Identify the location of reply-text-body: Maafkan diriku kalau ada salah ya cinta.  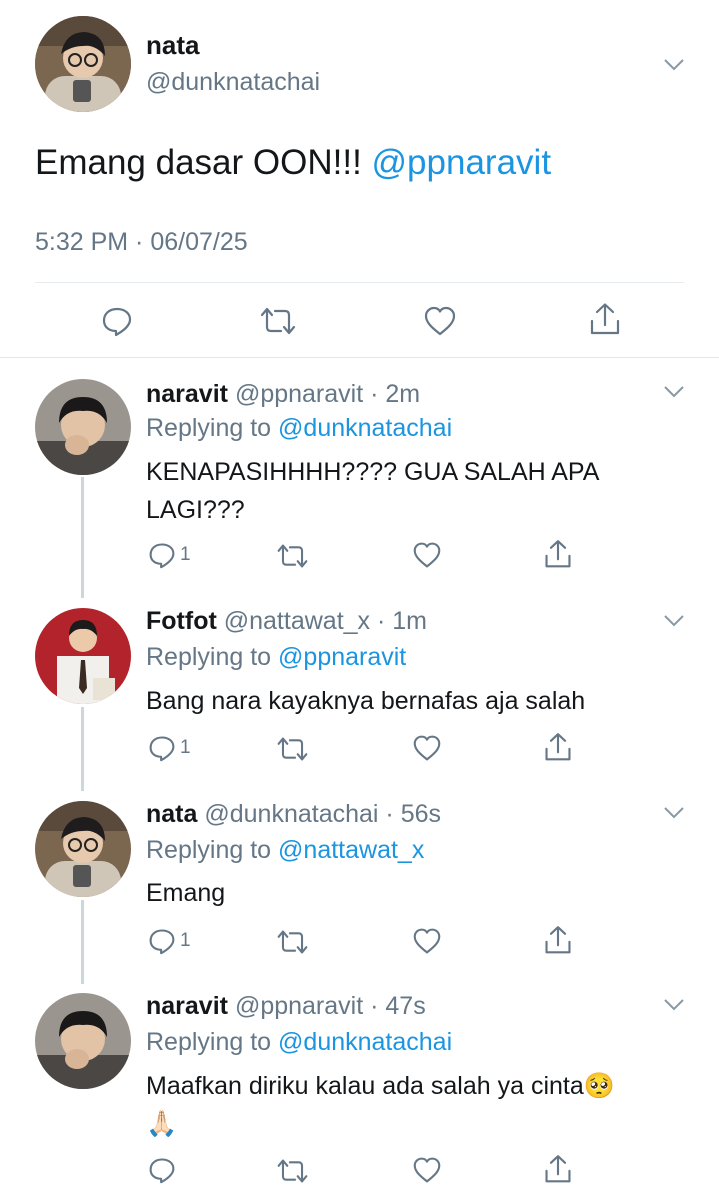
(365, 1086).